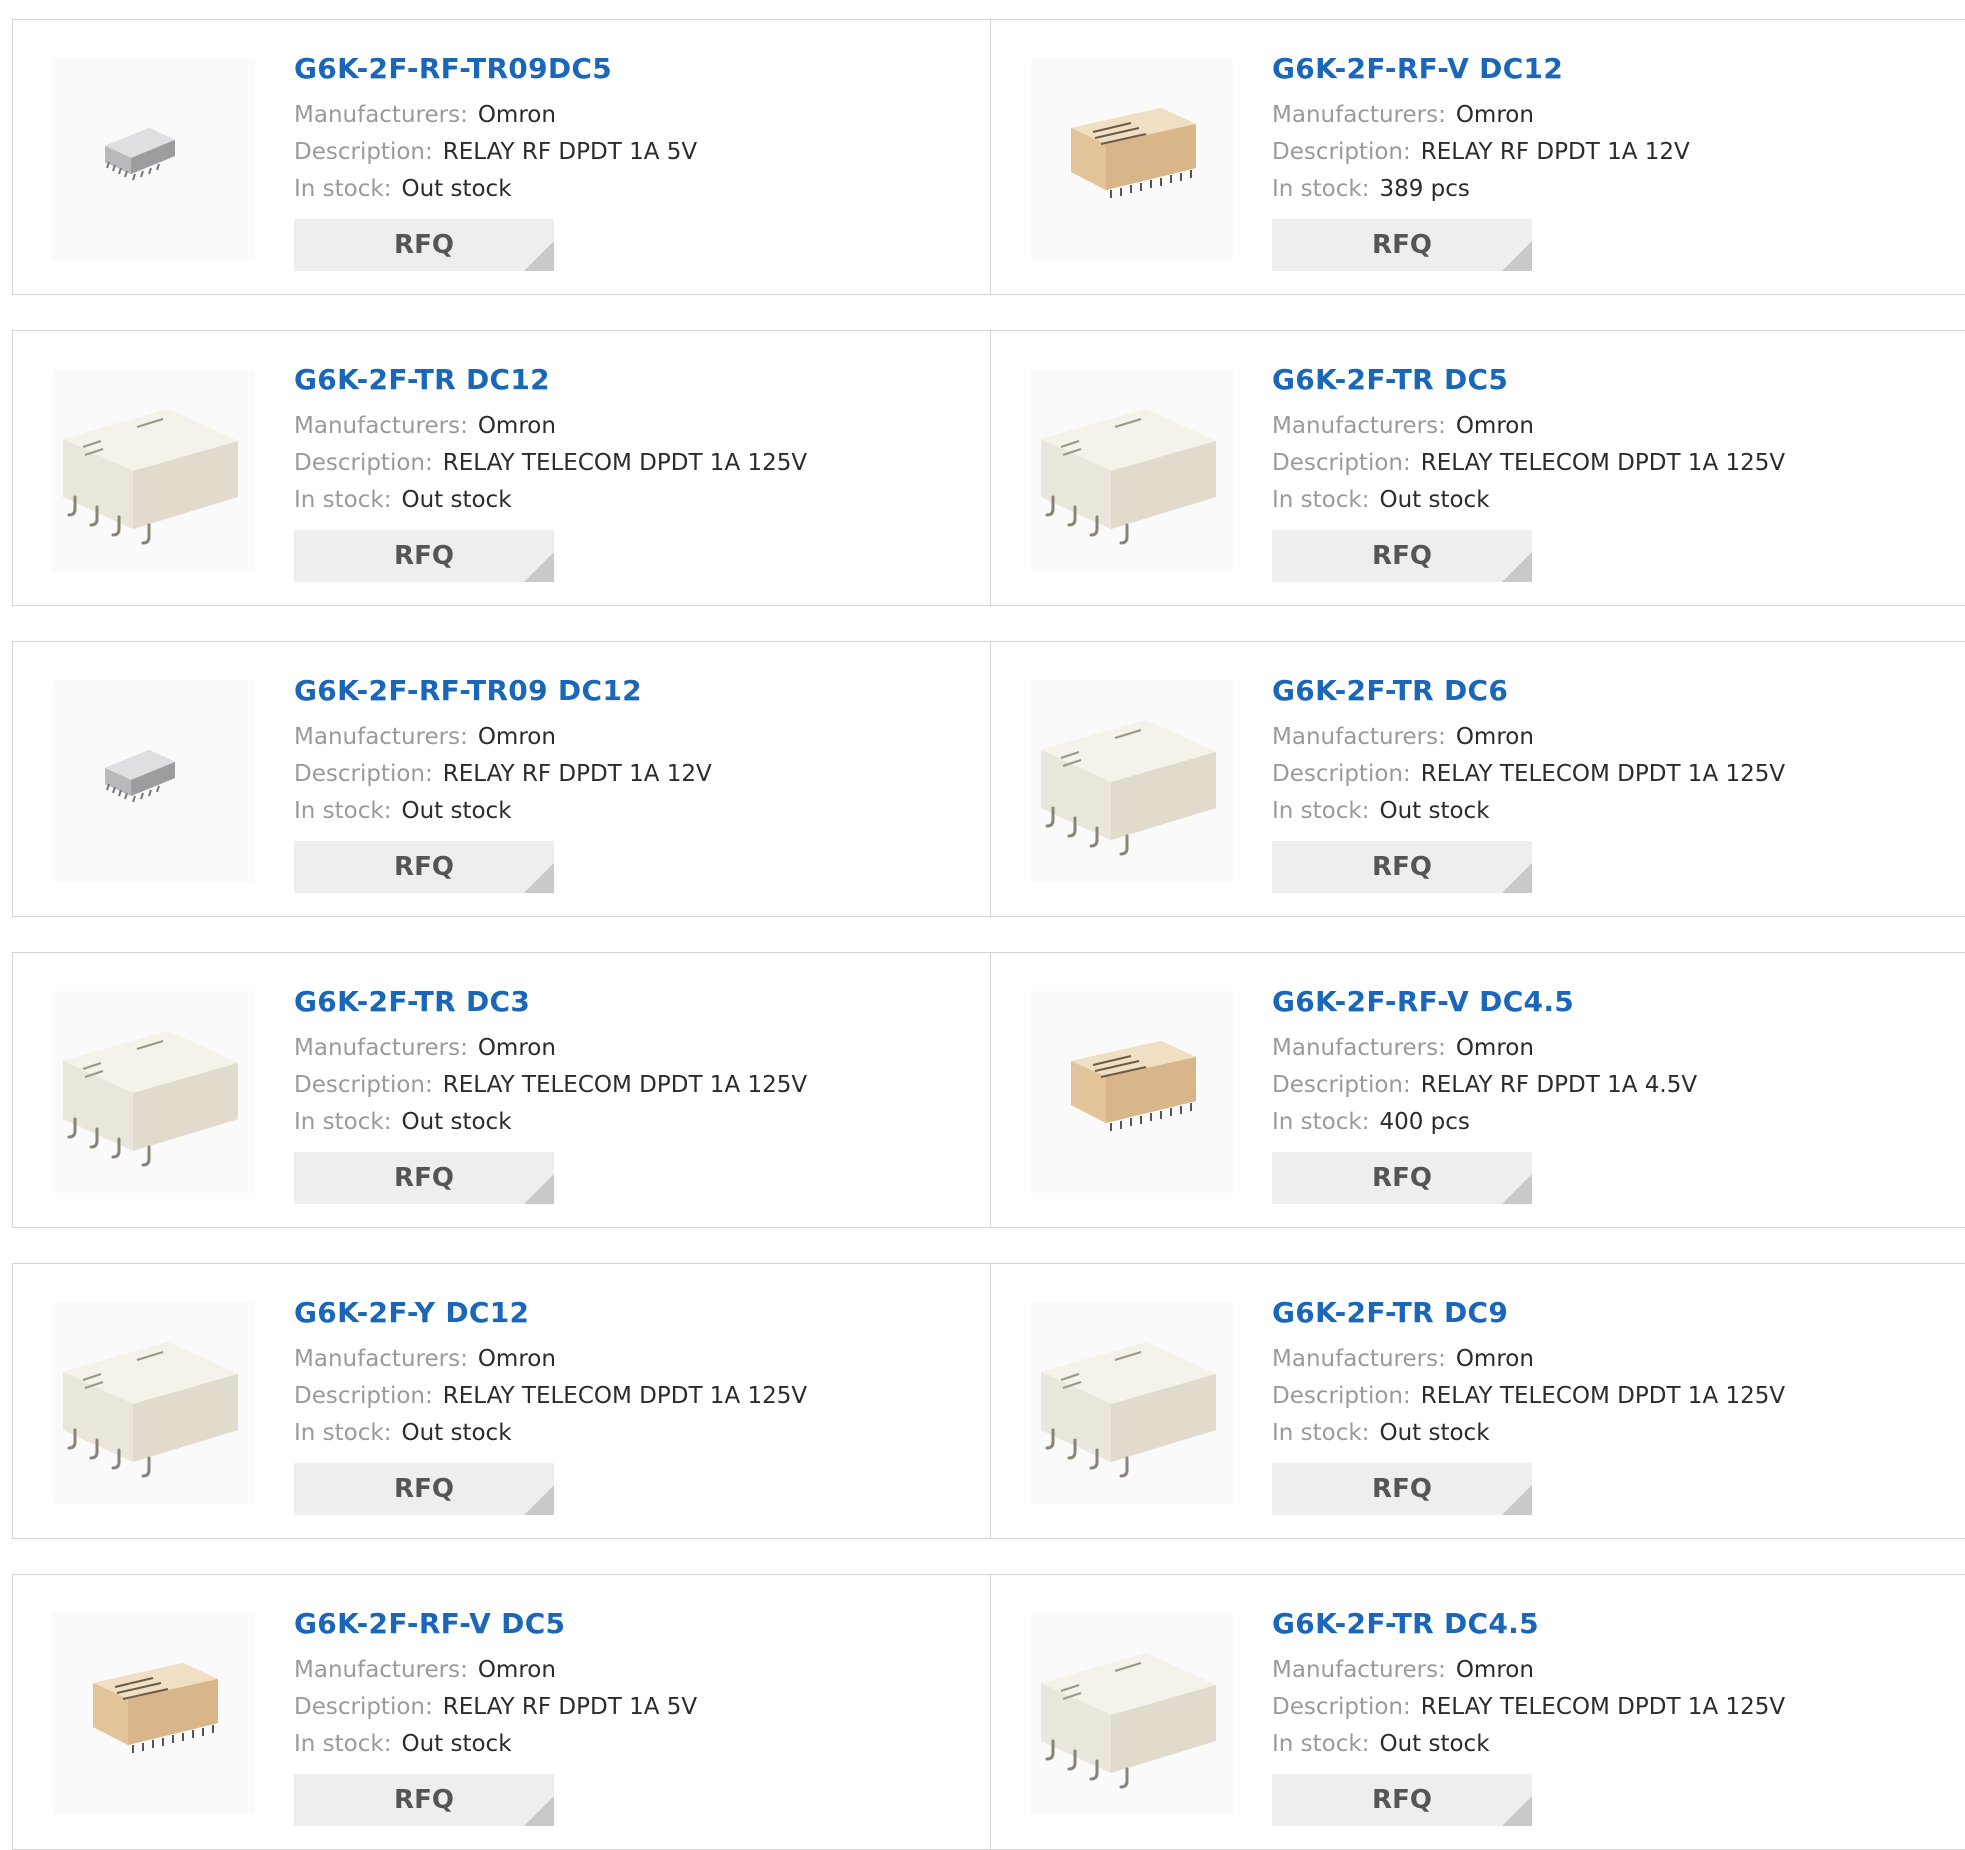 Image resolution: width=1965 pixels, height=1850 pixels. What do you see at coordinates (495, 152) in the screenshot?
I see `description-line: Description: RELAY RF DPDT 1A 5V` at bounding box center [495, 152].